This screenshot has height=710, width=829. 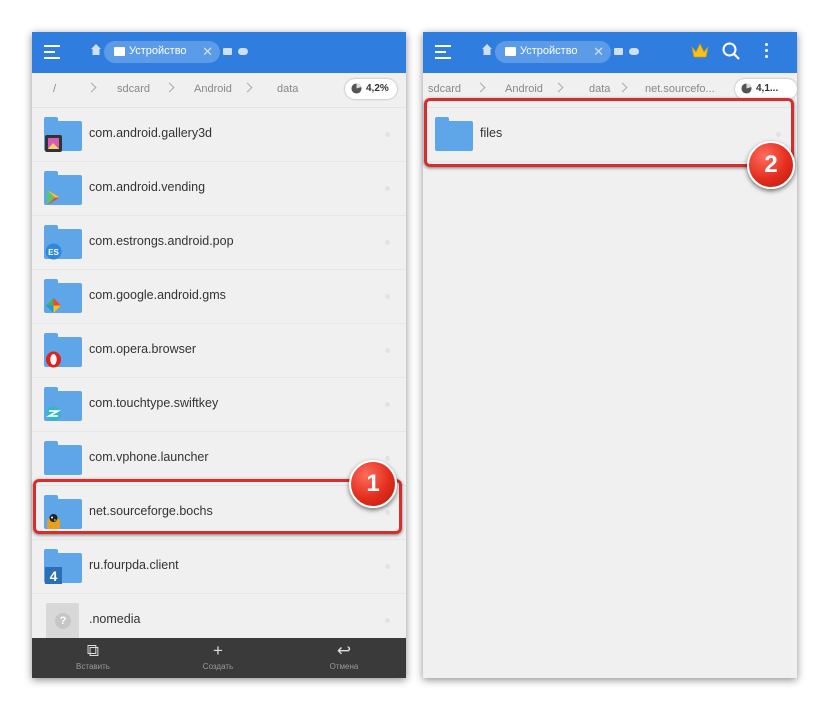 What do you see at coordinates (93, 666) in the screenshot?
I see `paste-label: Вставить` at bounding box center [93, 666].